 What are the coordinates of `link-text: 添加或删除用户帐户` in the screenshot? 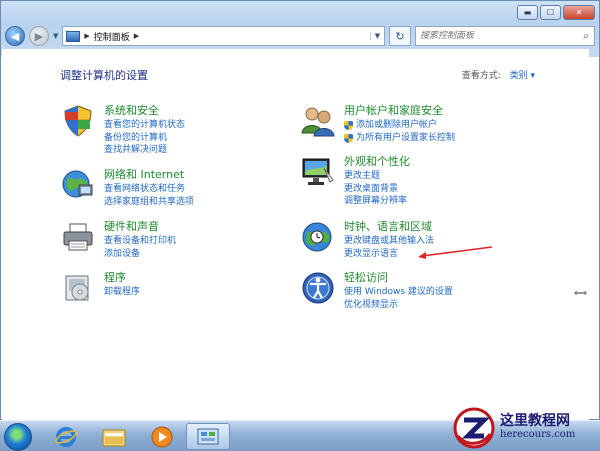 It's located at (397, 125).